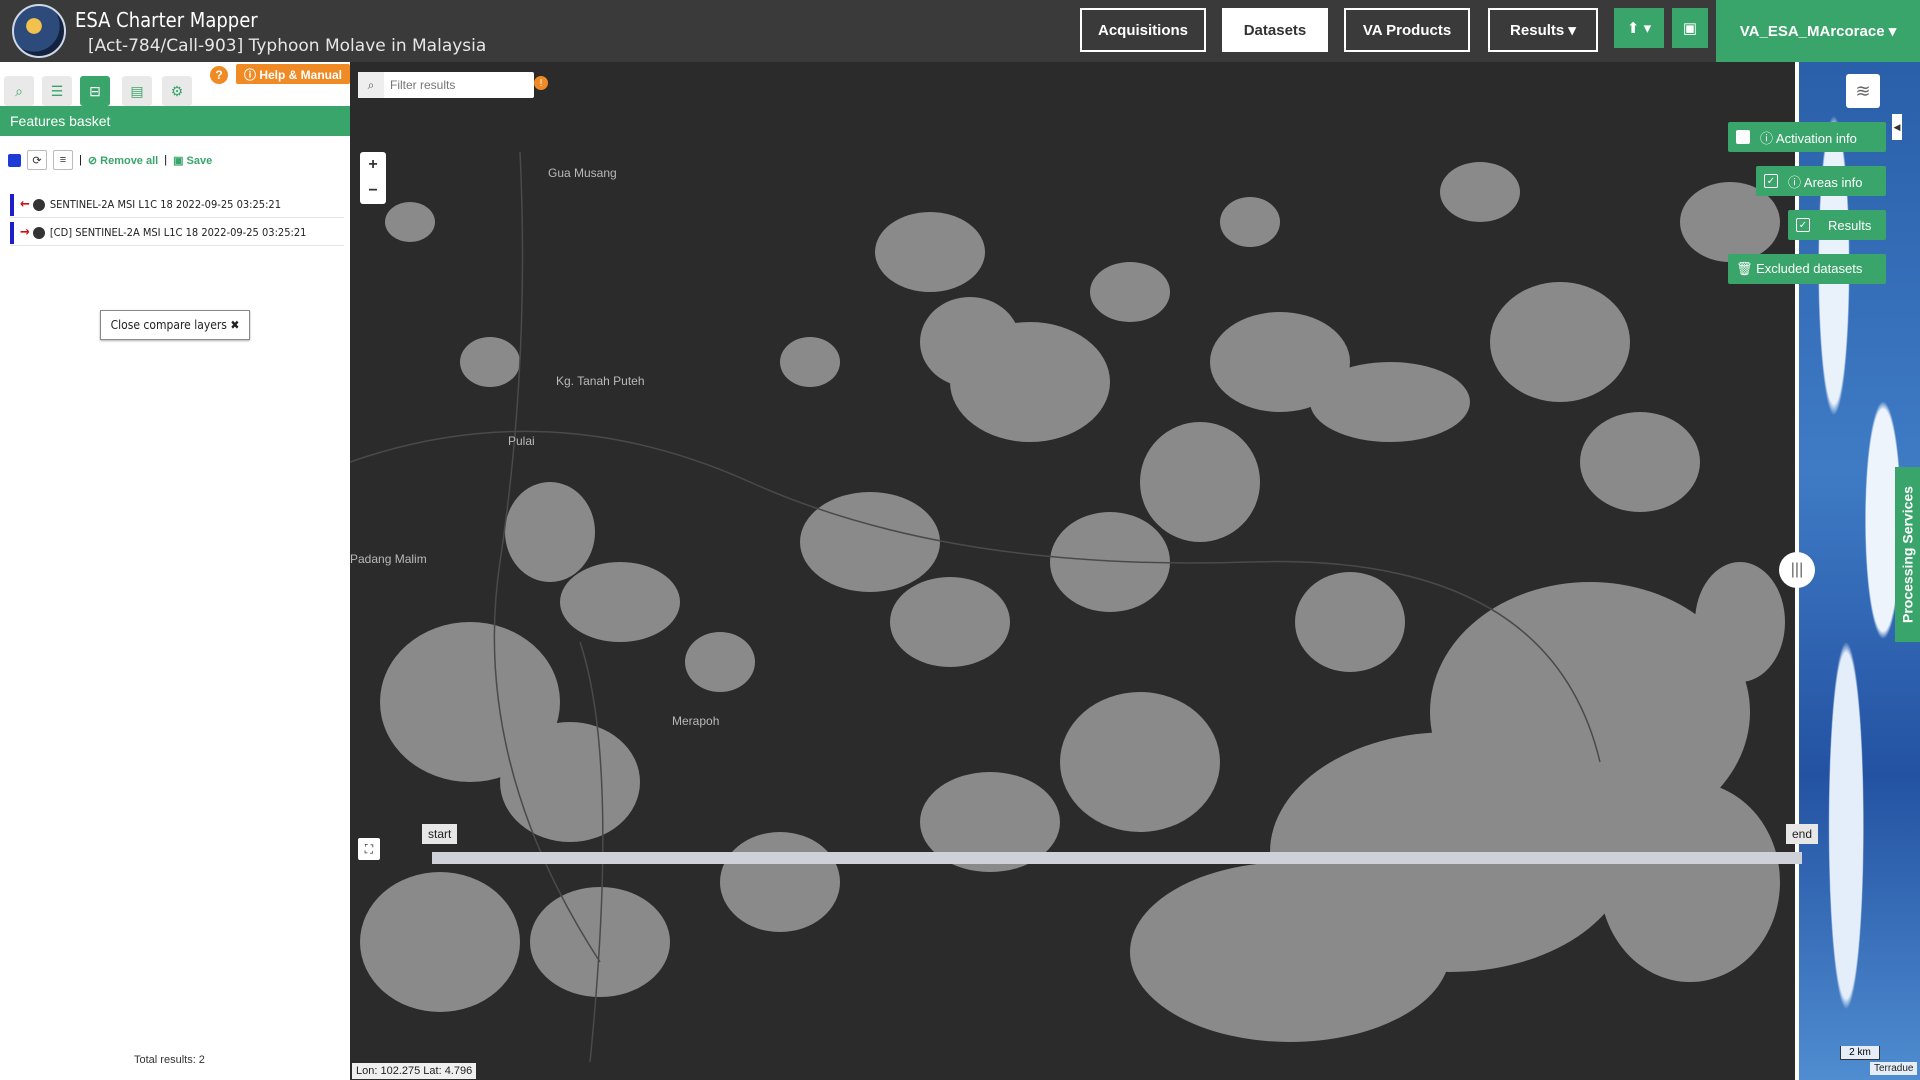 Image resolution: width=1920 pixels, height=1080 pixels. I want to click on activation-info-panel: ⓘ Activation info, so click(1807, 137).